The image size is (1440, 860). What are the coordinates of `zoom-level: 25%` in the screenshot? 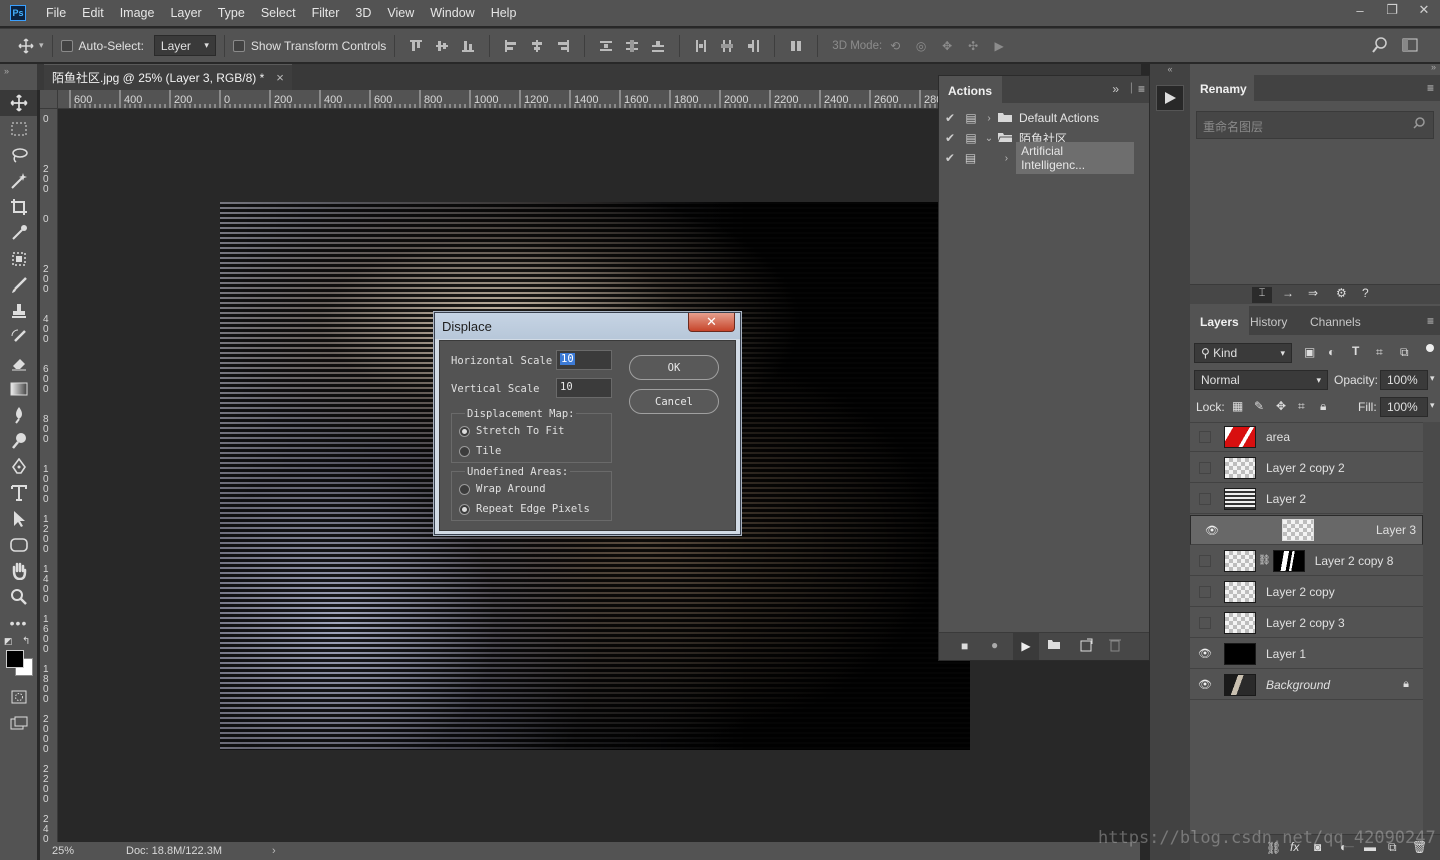 It's located at (82, 851).